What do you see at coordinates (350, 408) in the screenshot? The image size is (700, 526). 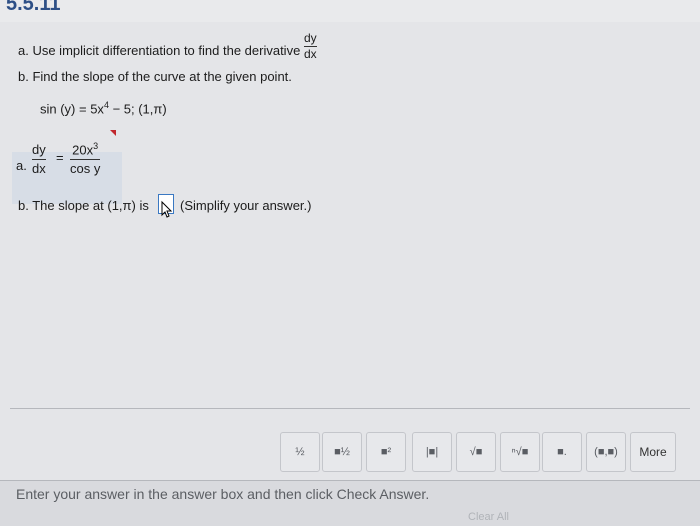 I see `toolbar-divider` at bounding box center [350, 408].